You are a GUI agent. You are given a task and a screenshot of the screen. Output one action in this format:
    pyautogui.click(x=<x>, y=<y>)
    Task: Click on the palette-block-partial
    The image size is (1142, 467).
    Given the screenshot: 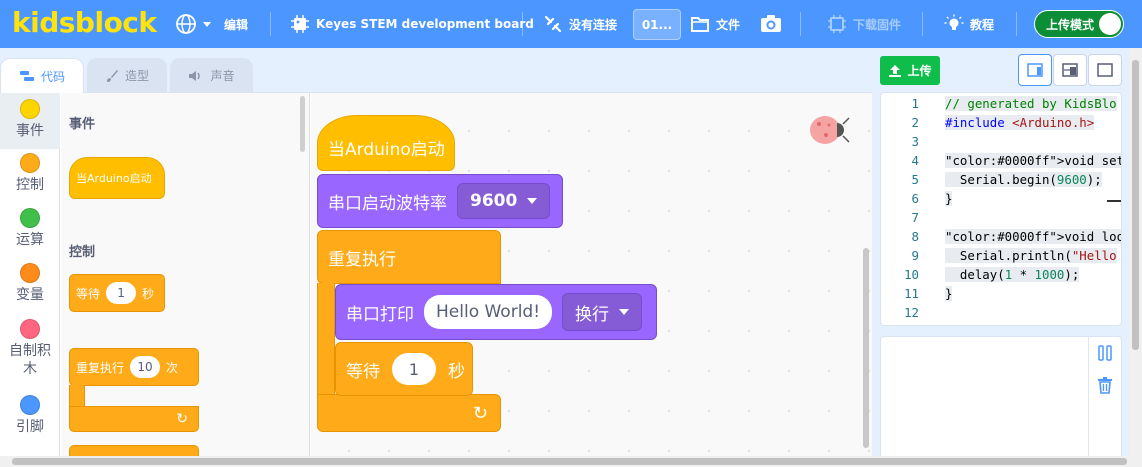 What is the action you would take?
    pyautogui.click(x=134, y=450)
    